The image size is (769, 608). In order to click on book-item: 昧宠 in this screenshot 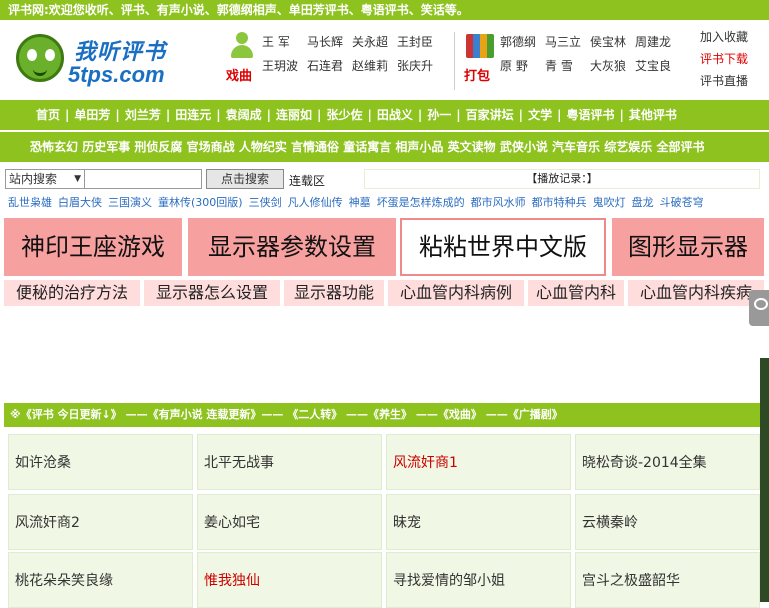, I will do `click(478, 522)`.